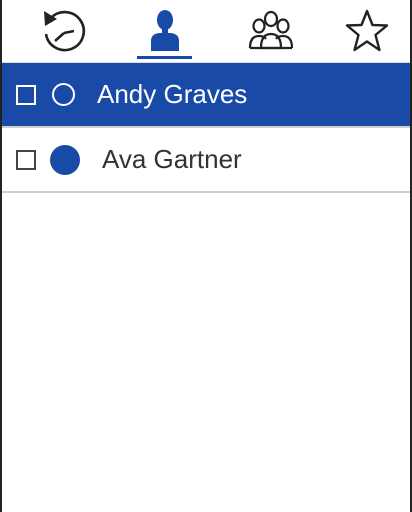 The height and width of the screenshot is (512, 412). I want to click on contact-row: Andy Graves, so click(206, 95).